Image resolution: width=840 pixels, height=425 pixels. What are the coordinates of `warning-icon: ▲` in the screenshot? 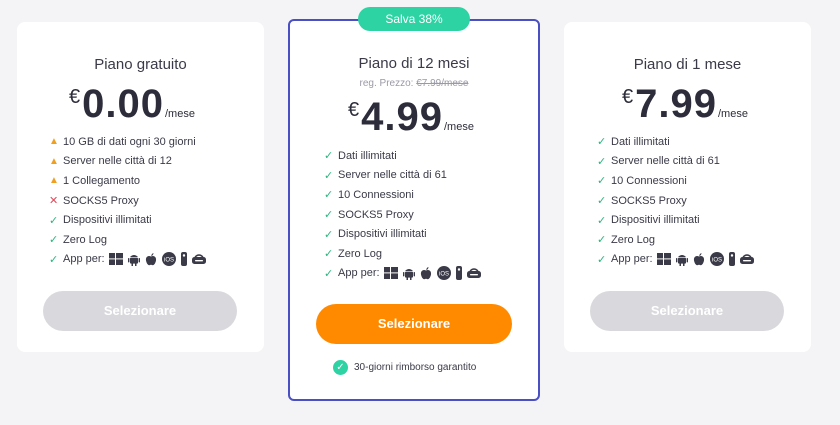 It's located at (54, 142).